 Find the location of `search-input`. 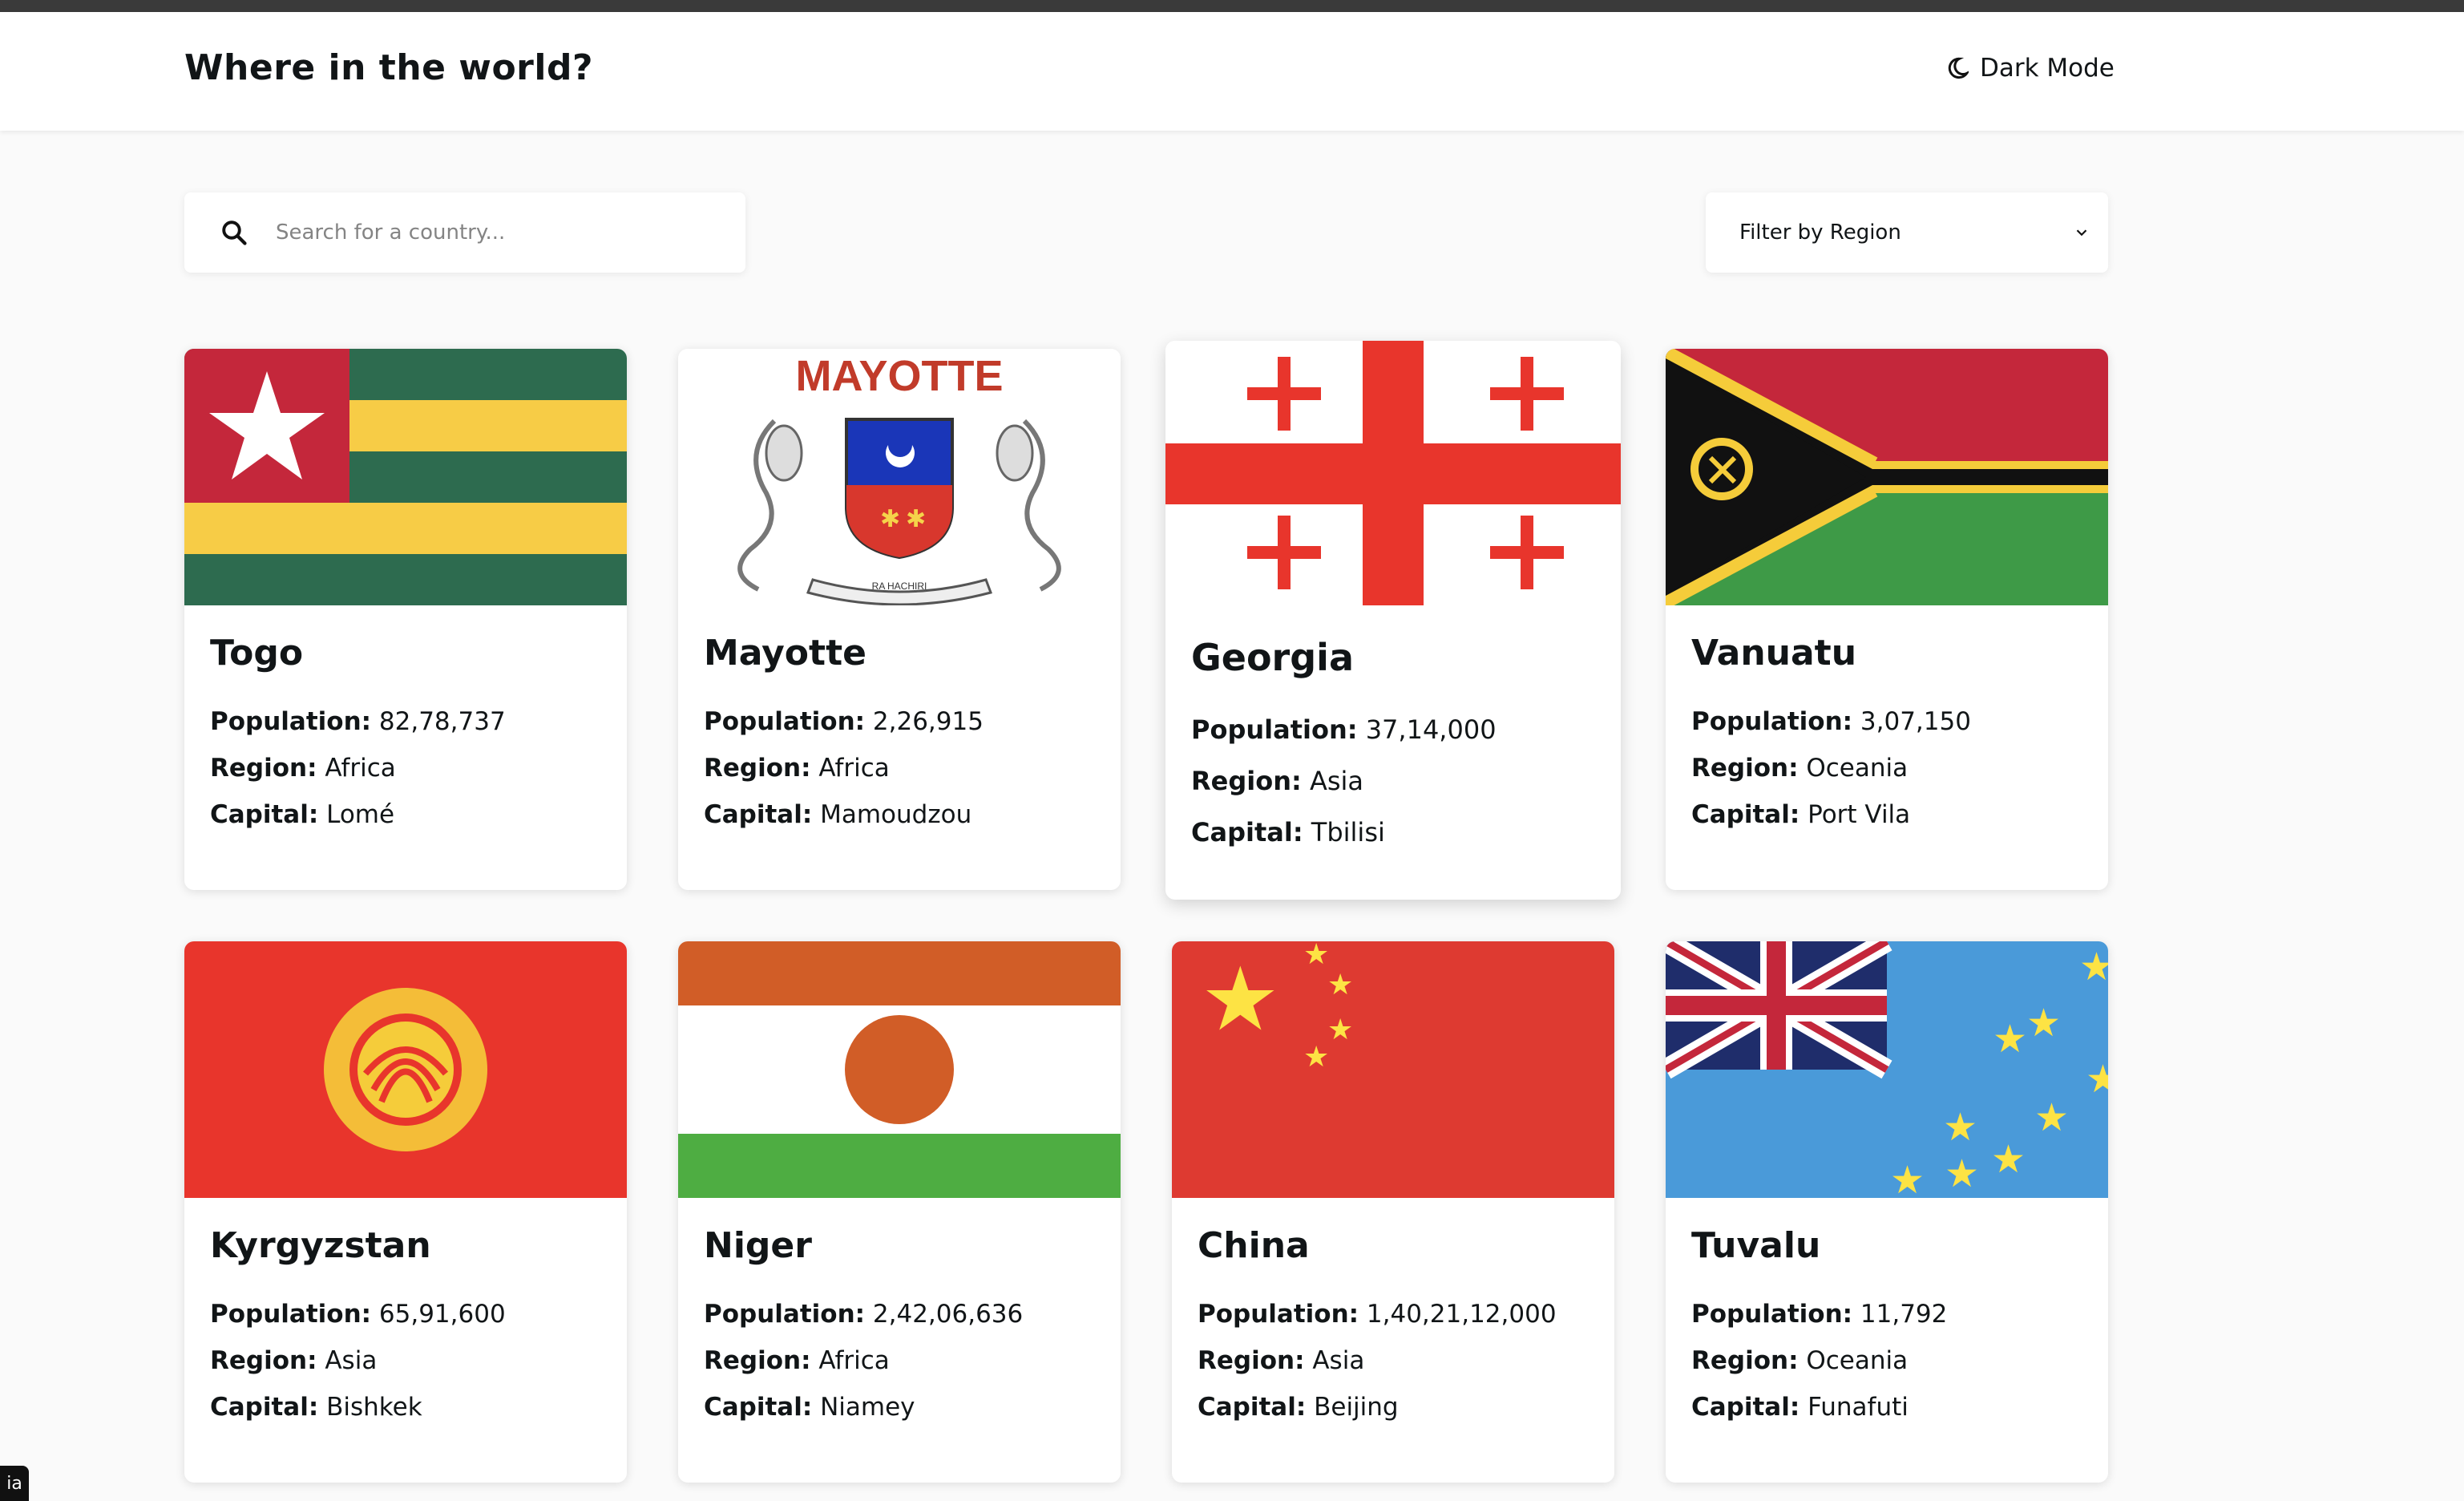

search-input is located at coordinates (500, 232).